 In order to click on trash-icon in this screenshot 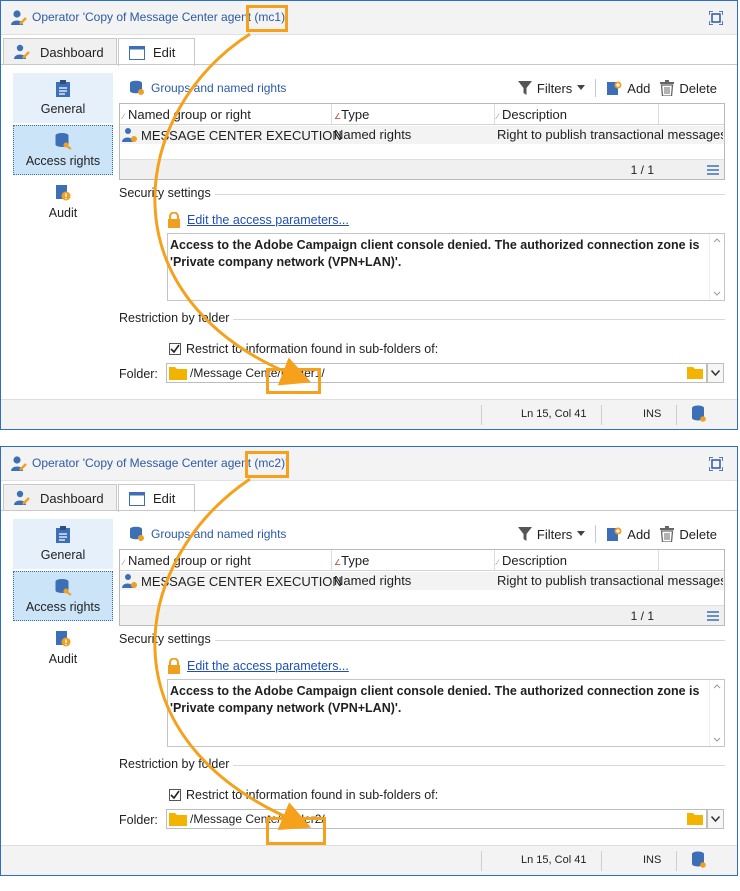, I will do `click(667, 88)`.